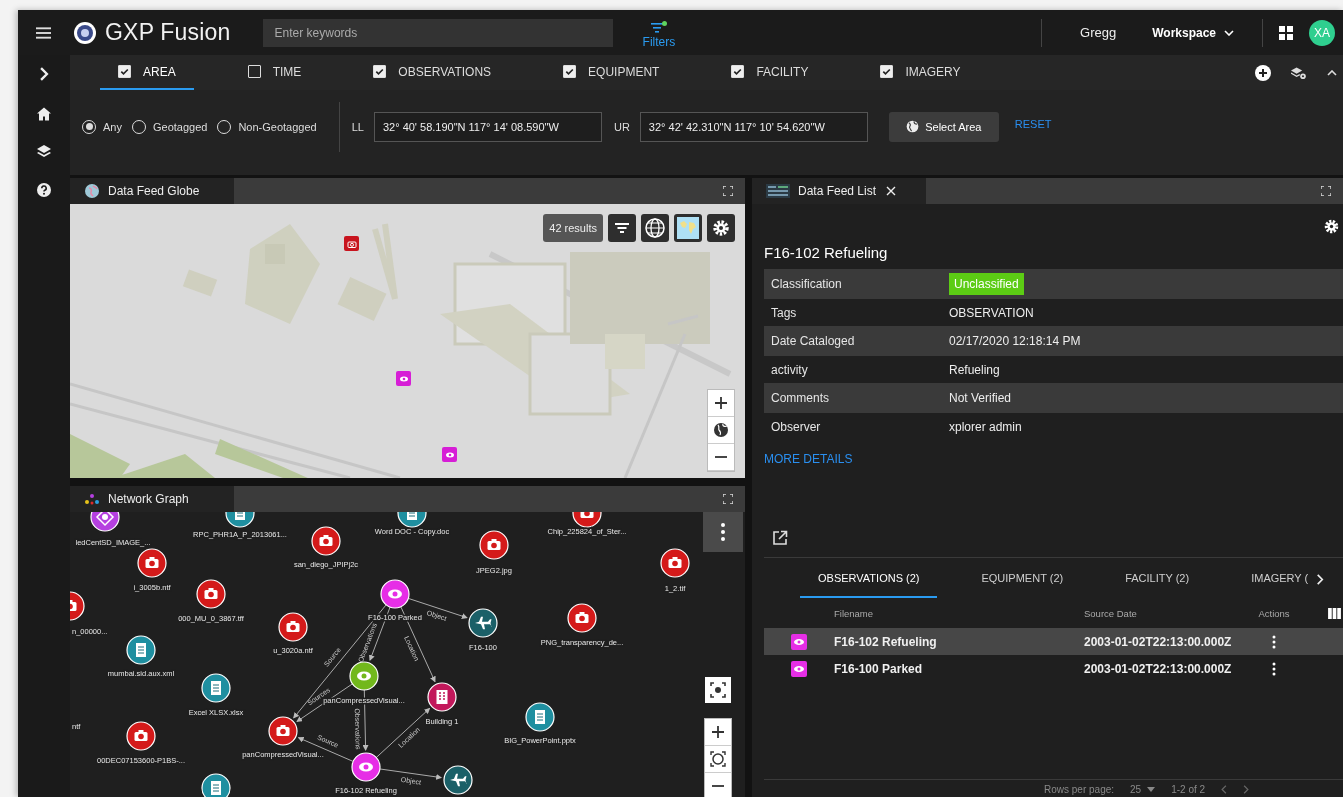 This screenshot has width=1343, height=797. What do you see at coordinates (1188, 789) in the screenshot?
I see `page-range: 1-2 of 2` at bounding box center [1188, 789].